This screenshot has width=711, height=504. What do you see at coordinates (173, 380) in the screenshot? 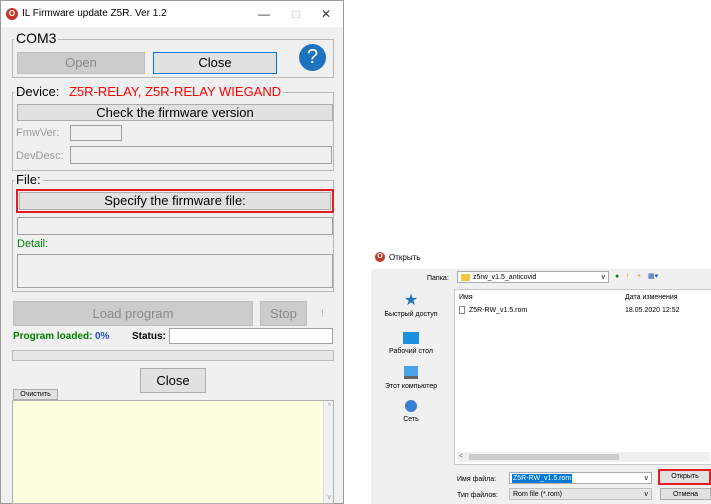
I see `close-button: Close` at bounding box center [173, 380].